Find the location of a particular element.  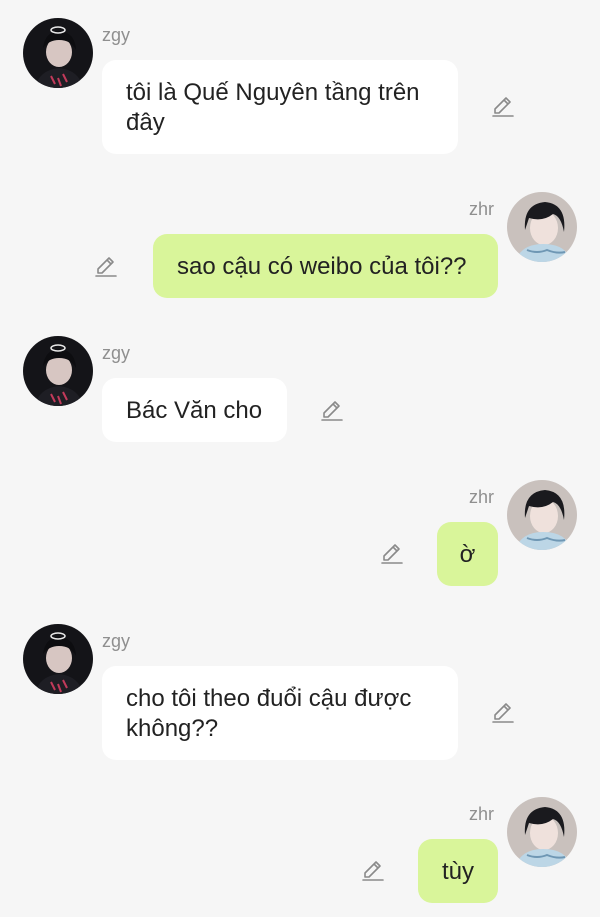

message-bubble: Bác Văn cho is located at coordinates (194, 410).